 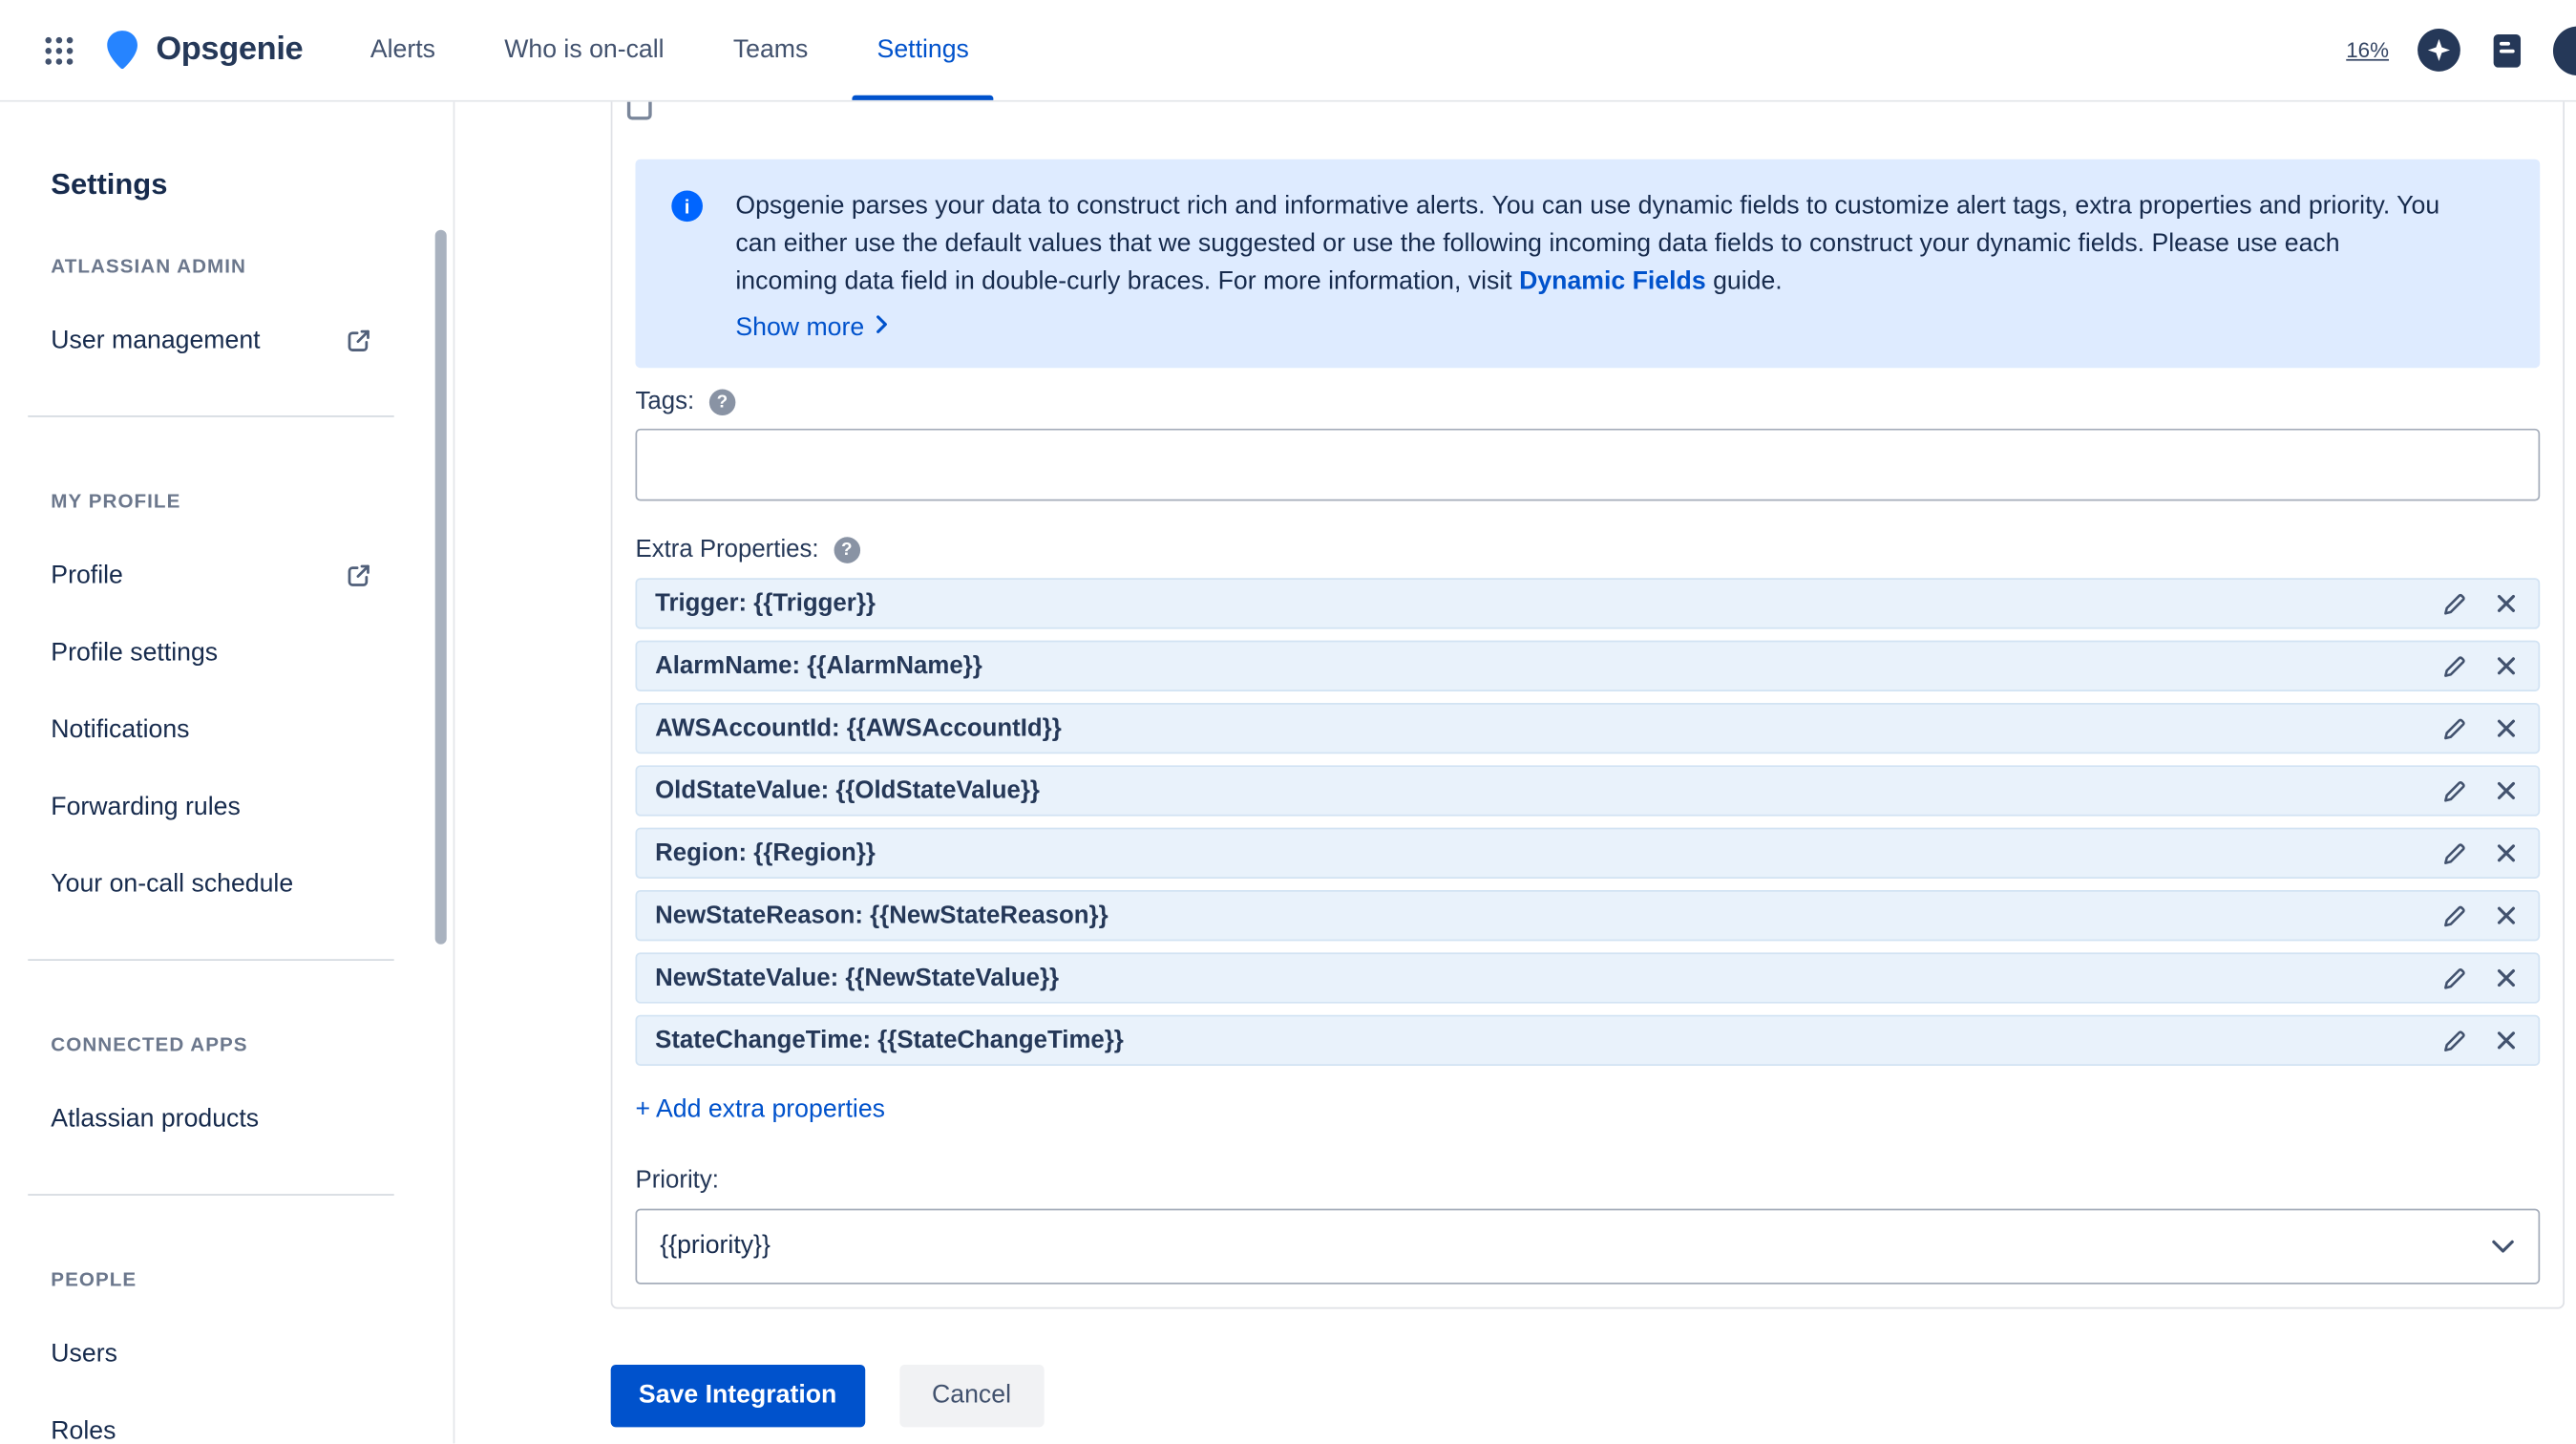 I want to click on sidebar-item-profile-settings: Profile settings, so click(x=211, y=653).